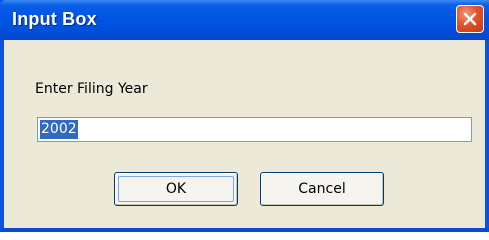 The width and height of the screenshot is (489, 240). I want to click on close-button, so click(470, 19).